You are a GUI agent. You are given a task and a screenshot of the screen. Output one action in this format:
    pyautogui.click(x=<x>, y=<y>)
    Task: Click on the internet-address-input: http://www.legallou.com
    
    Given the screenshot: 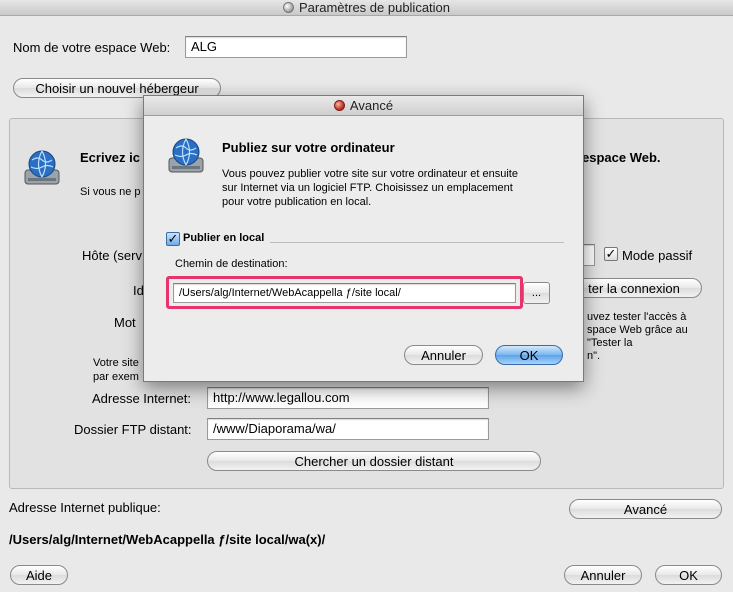 What is the action you would take?
    pyautogui.click(x=348, y=398)
    